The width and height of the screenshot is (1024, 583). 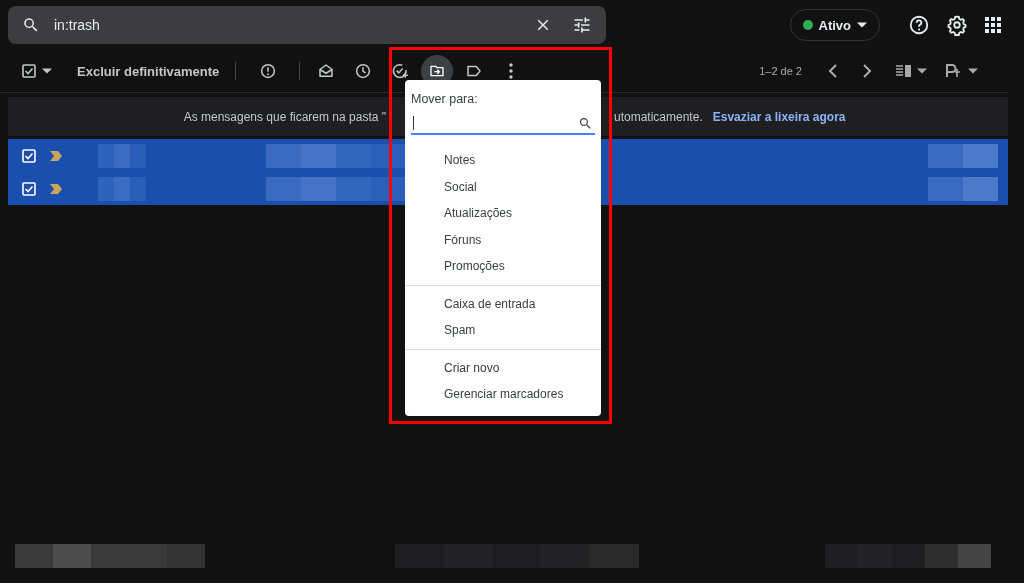 What do you see at coordinates (658, 116) in the screenshot?
I see `banner-text: utomaticamente.` at bounding box center [658, 116].